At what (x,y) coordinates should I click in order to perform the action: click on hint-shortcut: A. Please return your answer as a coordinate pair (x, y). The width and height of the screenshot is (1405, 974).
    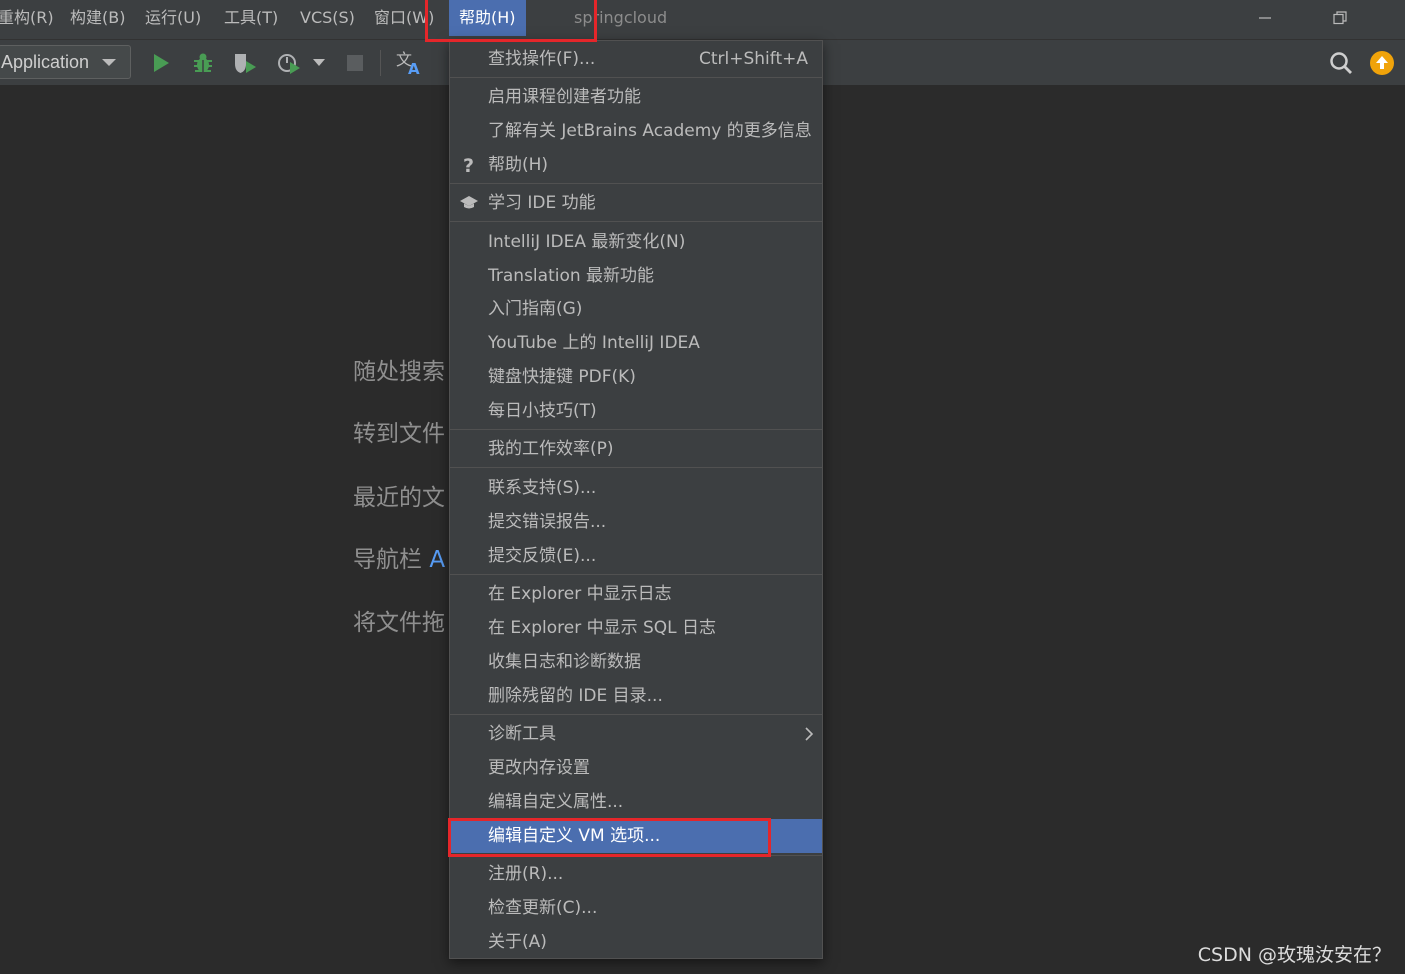
    Looking at the image, I should click on (437, 560).